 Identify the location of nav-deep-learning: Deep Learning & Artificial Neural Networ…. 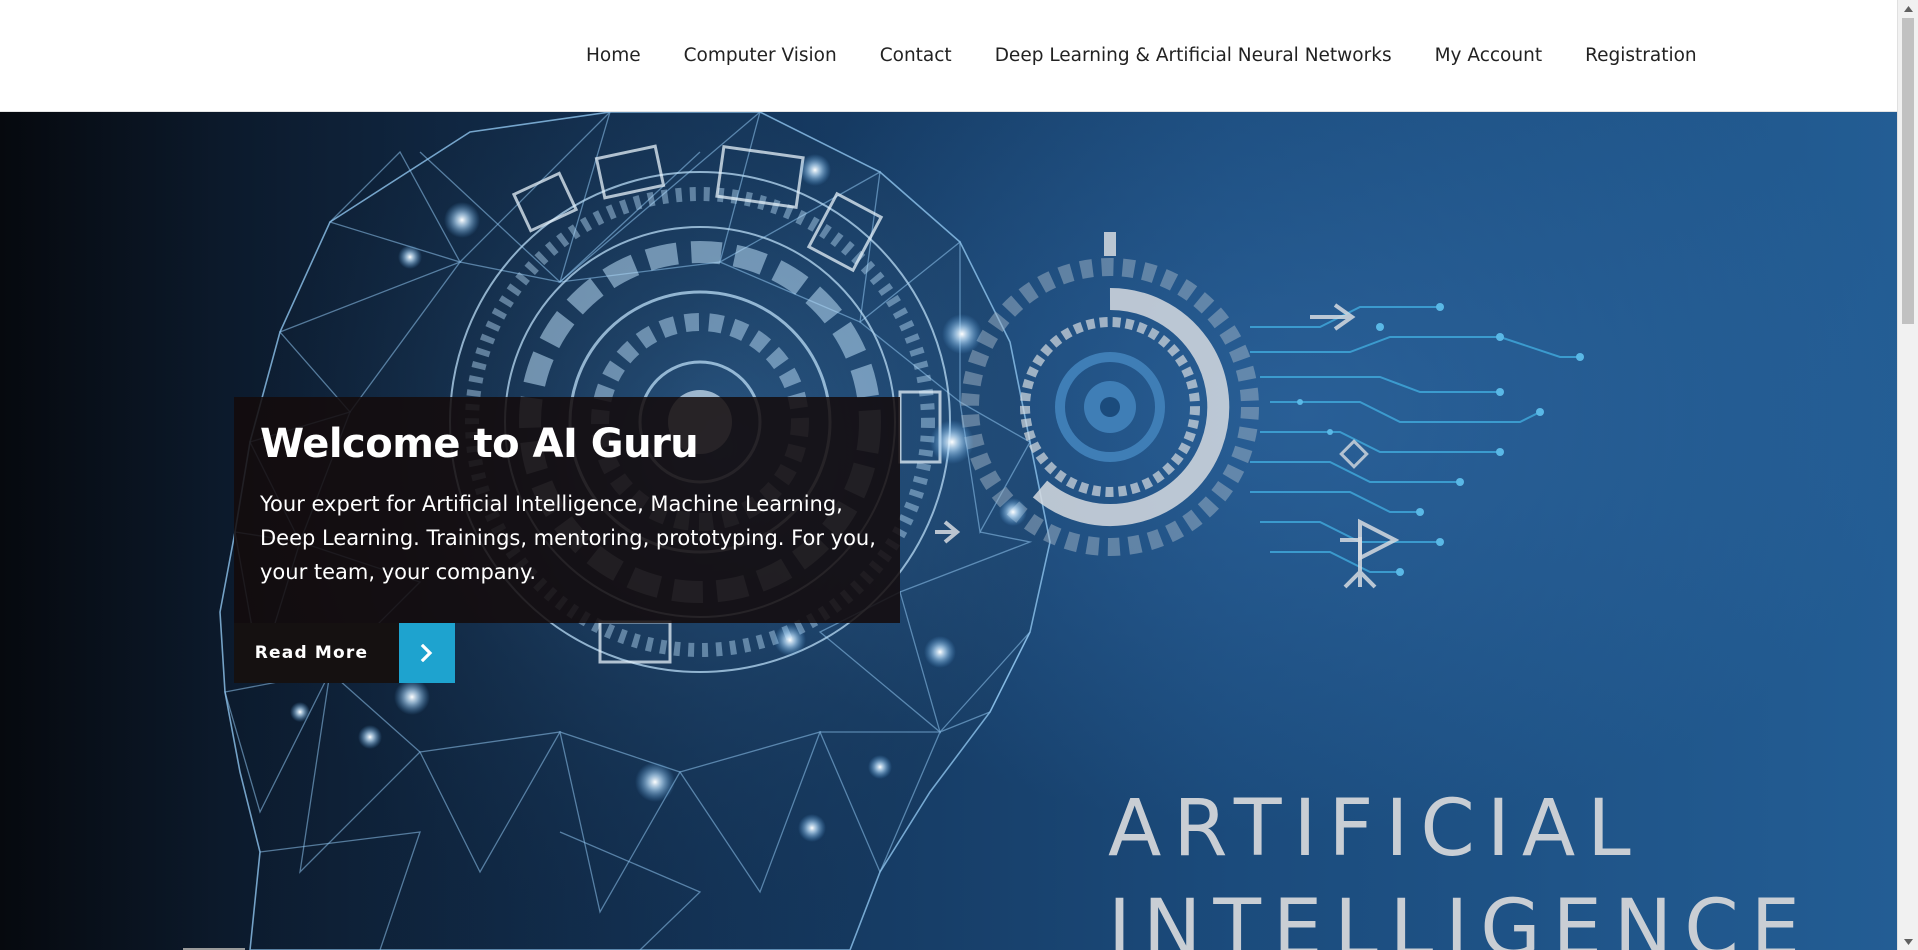
(1193, 55).